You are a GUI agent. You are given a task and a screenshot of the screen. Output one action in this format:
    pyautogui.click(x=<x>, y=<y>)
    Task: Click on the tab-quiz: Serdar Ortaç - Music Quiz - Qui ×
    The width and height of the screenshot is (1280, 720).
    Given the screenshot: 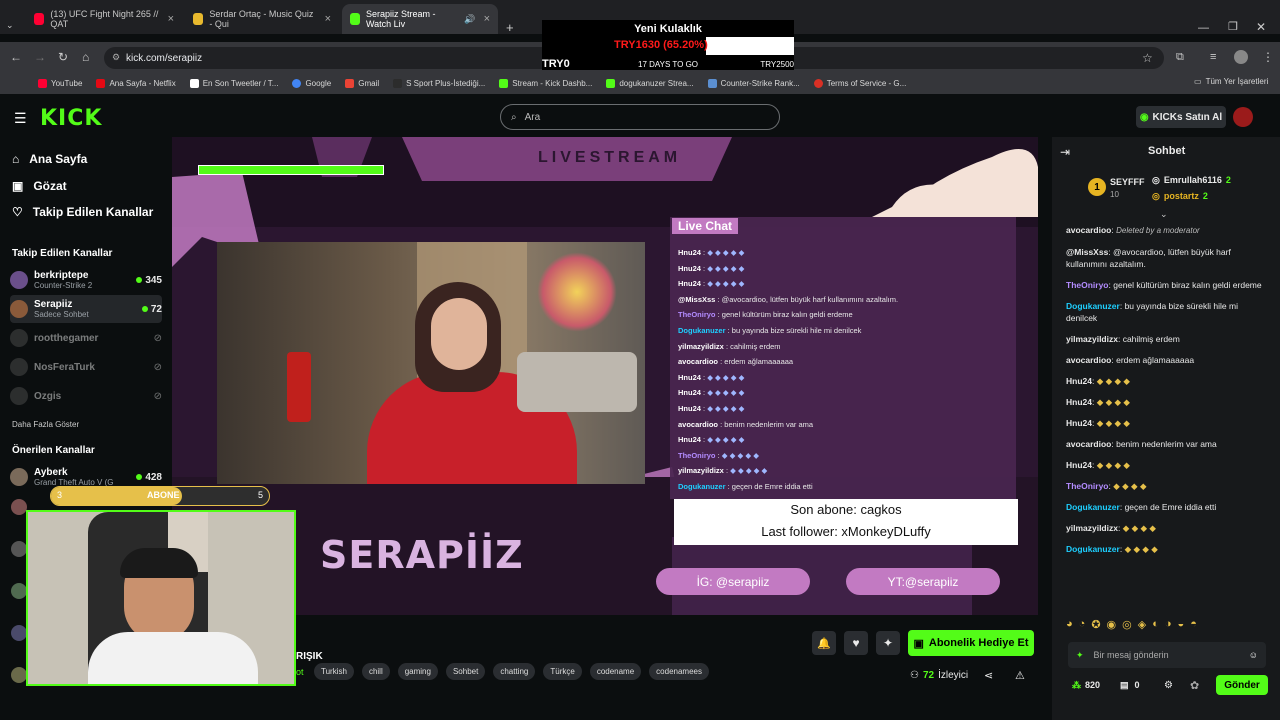 What is the action you would take?
    pyautogui.click(x=262, y=19)
    